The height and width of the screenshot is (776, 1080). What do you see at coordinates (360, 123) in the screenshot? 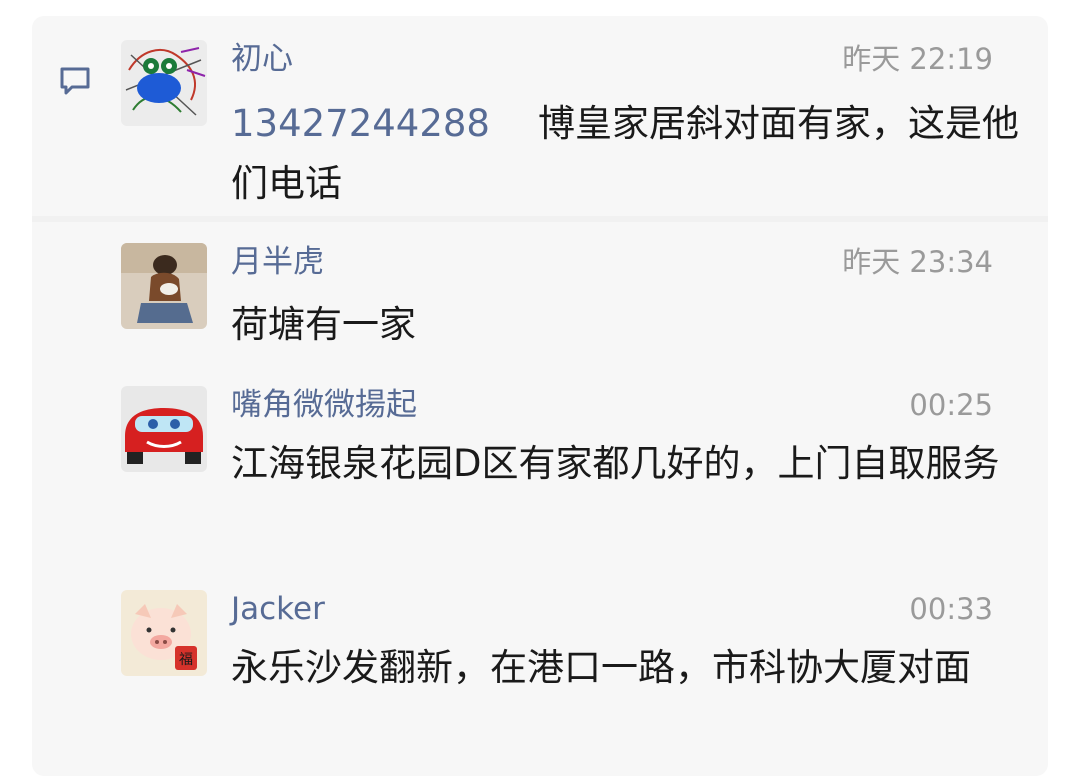
I see `phone-link: 13427244288` at bounding box center [360, 123].